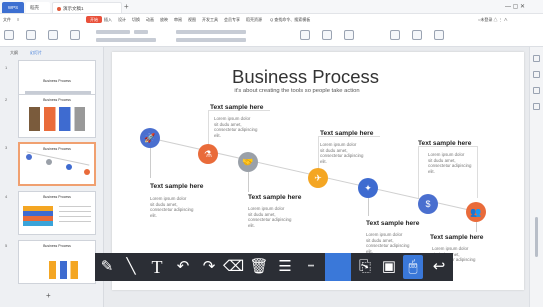  What do you see at coordinates (126, 40) in the screenshot?
I see `font-format-group` at bounding box center [126, 40].